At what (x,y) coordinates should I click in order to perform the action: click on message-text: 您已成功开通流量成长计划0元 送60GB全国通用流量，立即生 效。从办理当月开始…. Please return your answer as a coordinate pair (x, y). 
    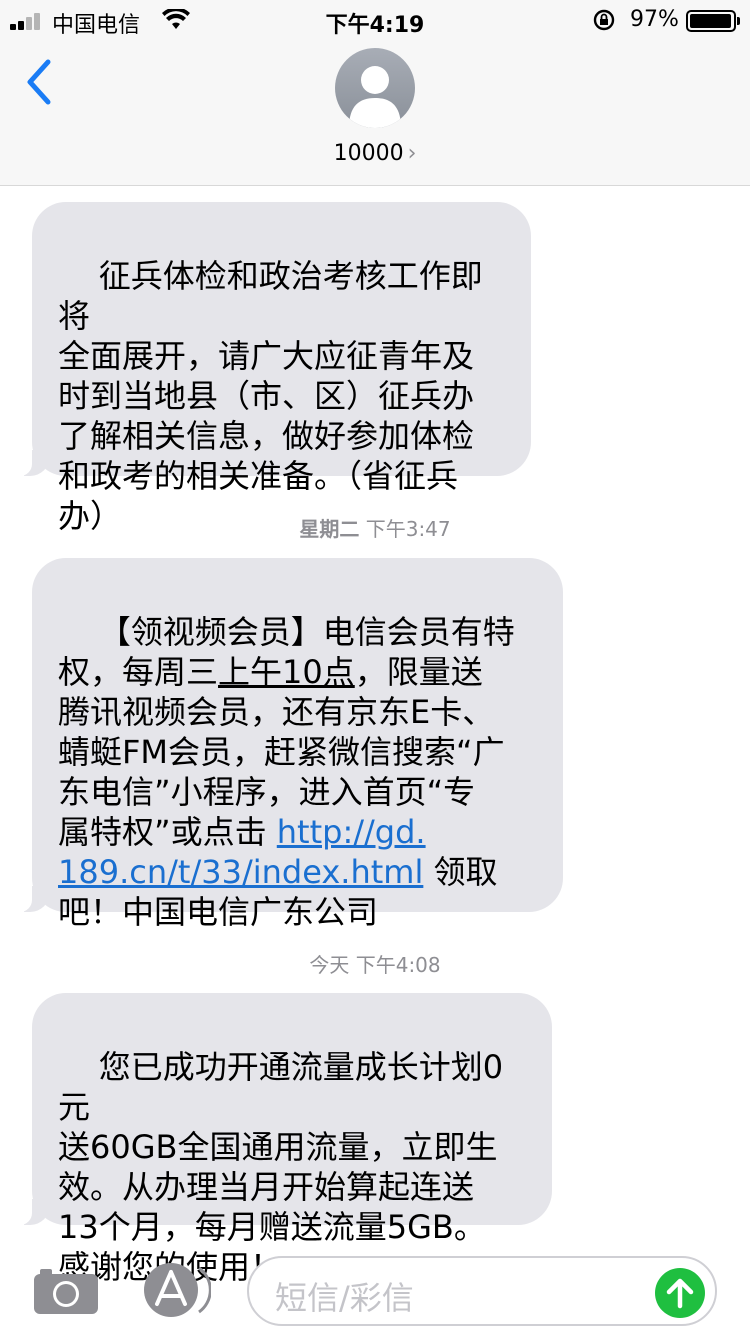
    Looking at the image, I should click on (281, 1167).